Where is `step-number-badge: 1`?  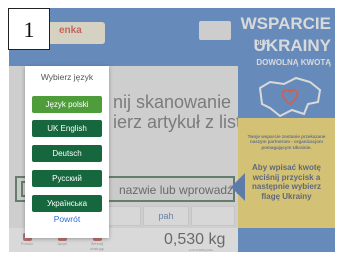
step-number-badge: 1 is located at coordinates (29, 29).